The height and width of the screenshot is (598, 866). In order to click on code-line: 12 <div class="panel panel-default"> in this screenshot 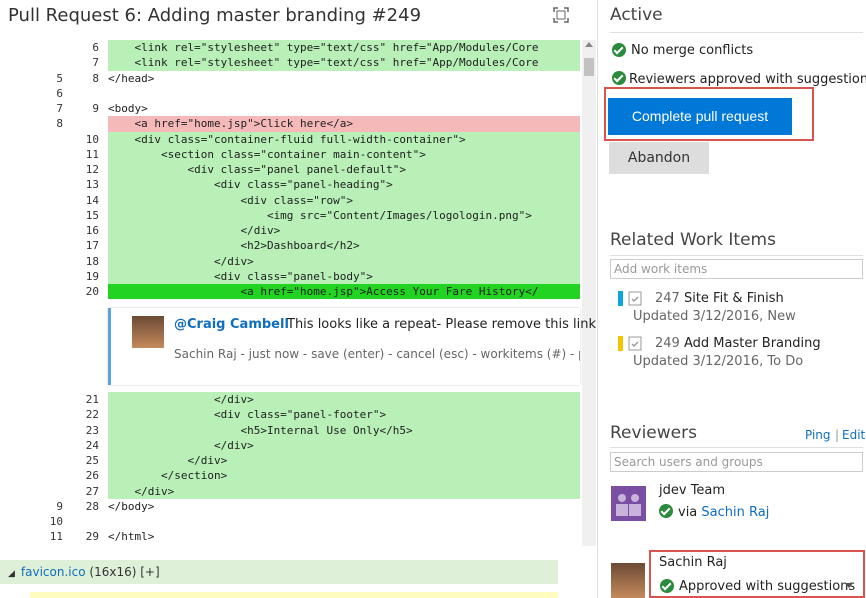, I will do `click(305, 170)`.